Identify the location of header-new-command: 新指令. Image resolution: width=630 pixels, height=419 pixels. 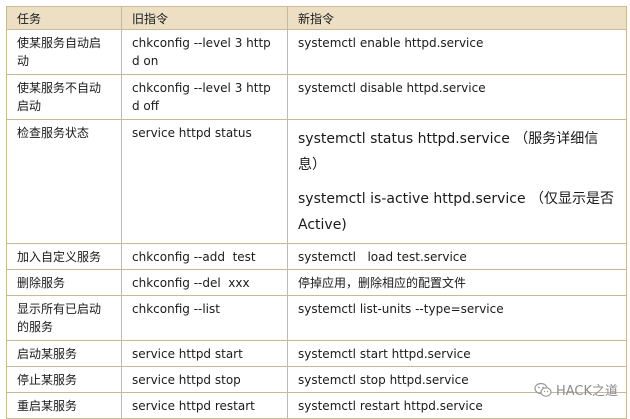
(457, 18).